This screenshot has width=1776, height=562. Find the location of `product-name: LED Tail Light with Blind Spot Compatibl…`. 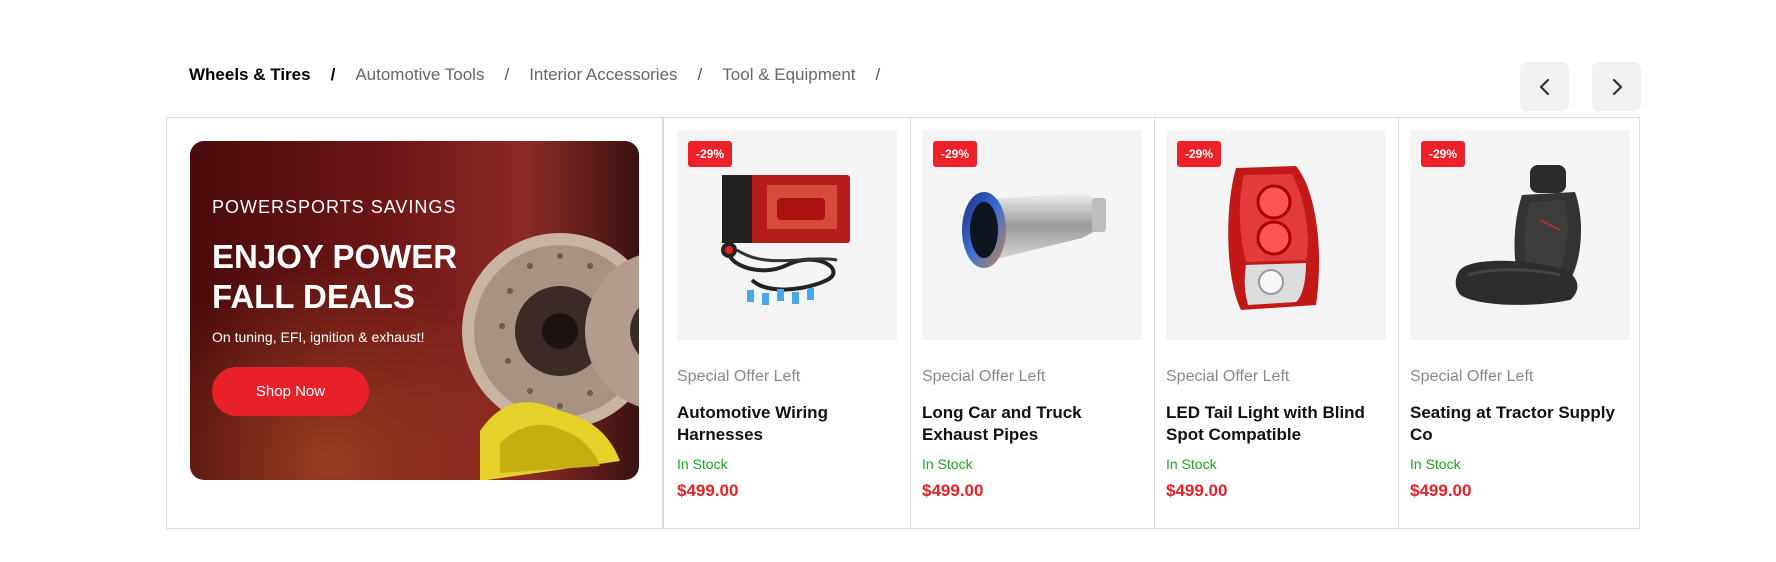

product-name: LED Tail Light with Blind Spot Compatibl… is located at coordinates (1276, 424).